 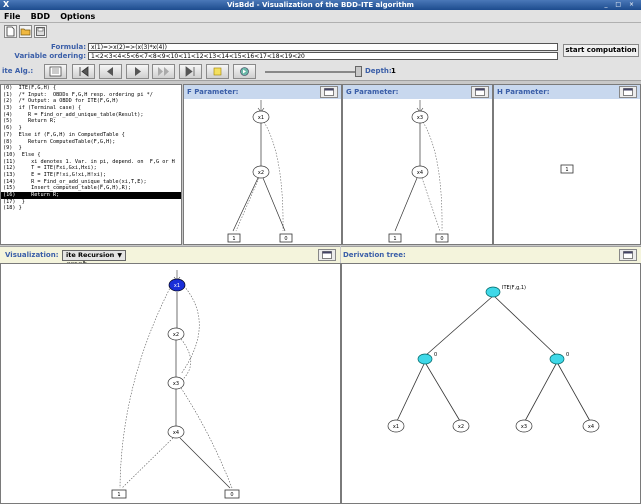 What do you see at coordinates (30, 121) in the screenshot?
I see `code-line: (5) Return R;` at bounding box center [30, 121].